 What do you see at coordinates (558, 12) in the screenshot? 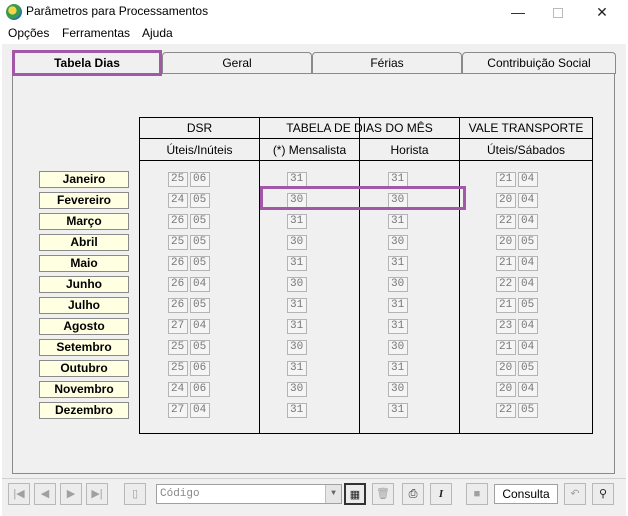
I see `maximize-button` at bounding box center [558, 12].